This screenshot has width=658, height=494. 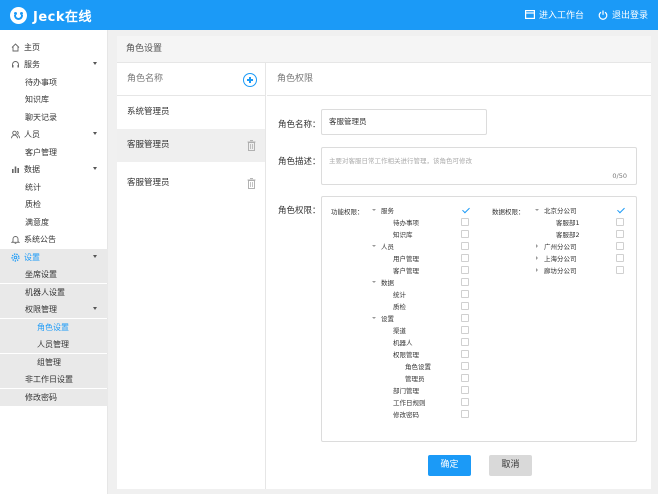 What do you see at coordinates (399, 330) in the screenshot?
I see `tree-node: 渠道` at bounding box center [399, 330].